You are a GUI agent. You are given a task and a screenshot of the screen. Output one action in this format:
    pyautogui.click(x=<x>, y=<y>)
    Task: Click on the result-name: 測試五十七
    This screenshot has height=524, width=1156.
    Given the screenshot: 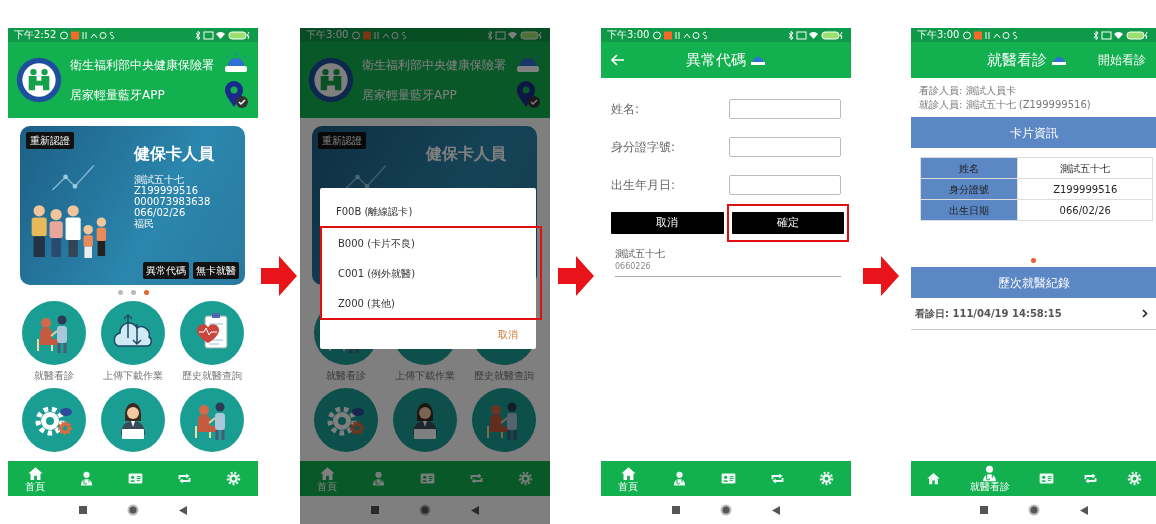 What is the action you would take?
    pyautogui.click(x=640, y=254)
    